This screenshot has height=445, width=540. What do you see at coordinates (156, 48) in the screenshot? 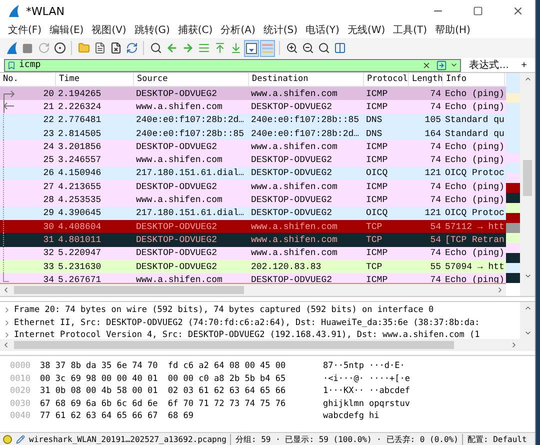
I see `search-icon` at bounding box center [156, 48].